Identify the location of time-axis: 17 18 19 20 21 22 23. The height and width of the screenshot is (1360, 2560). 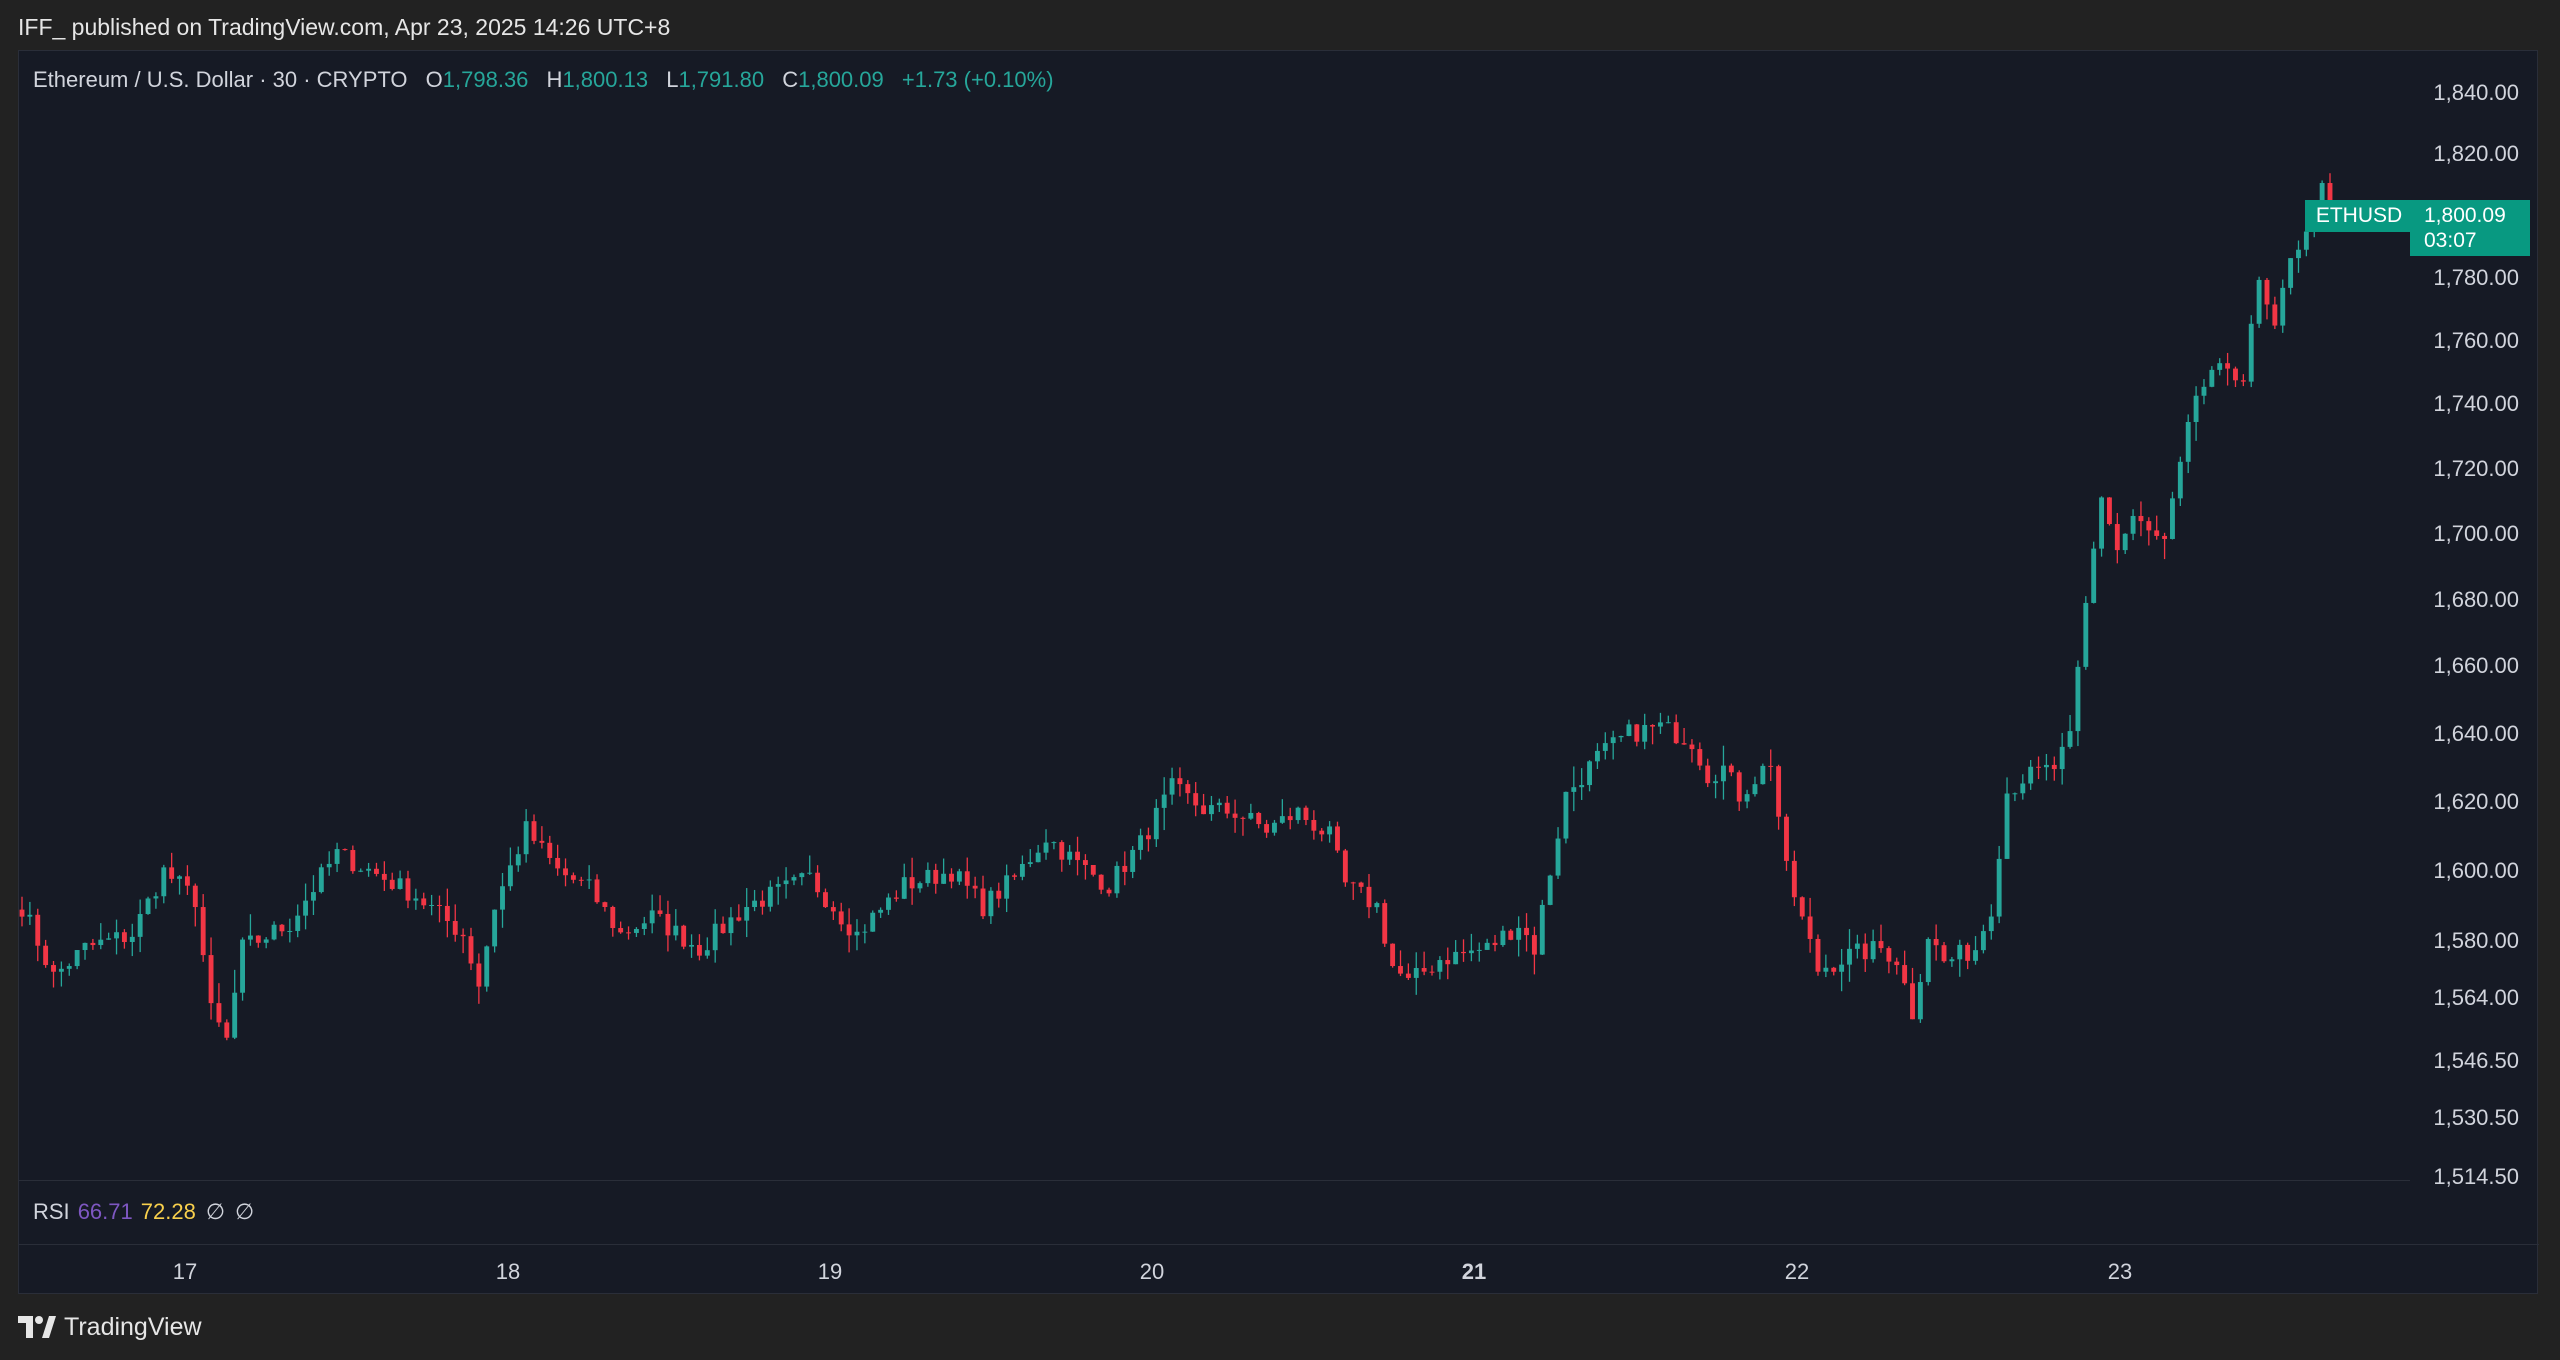
(1279, 1269).